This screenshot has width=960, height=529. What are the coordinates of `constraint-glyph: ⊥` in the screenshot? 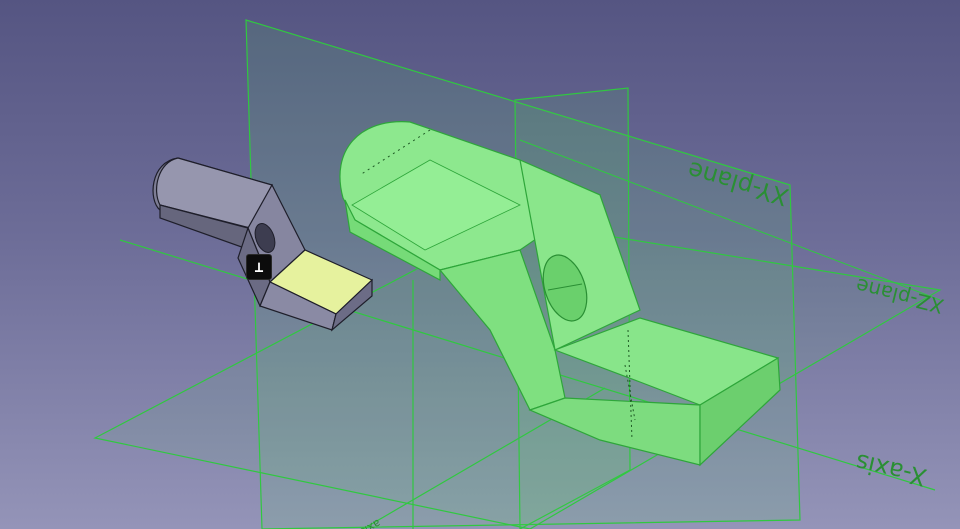 It's located at (259, 267).